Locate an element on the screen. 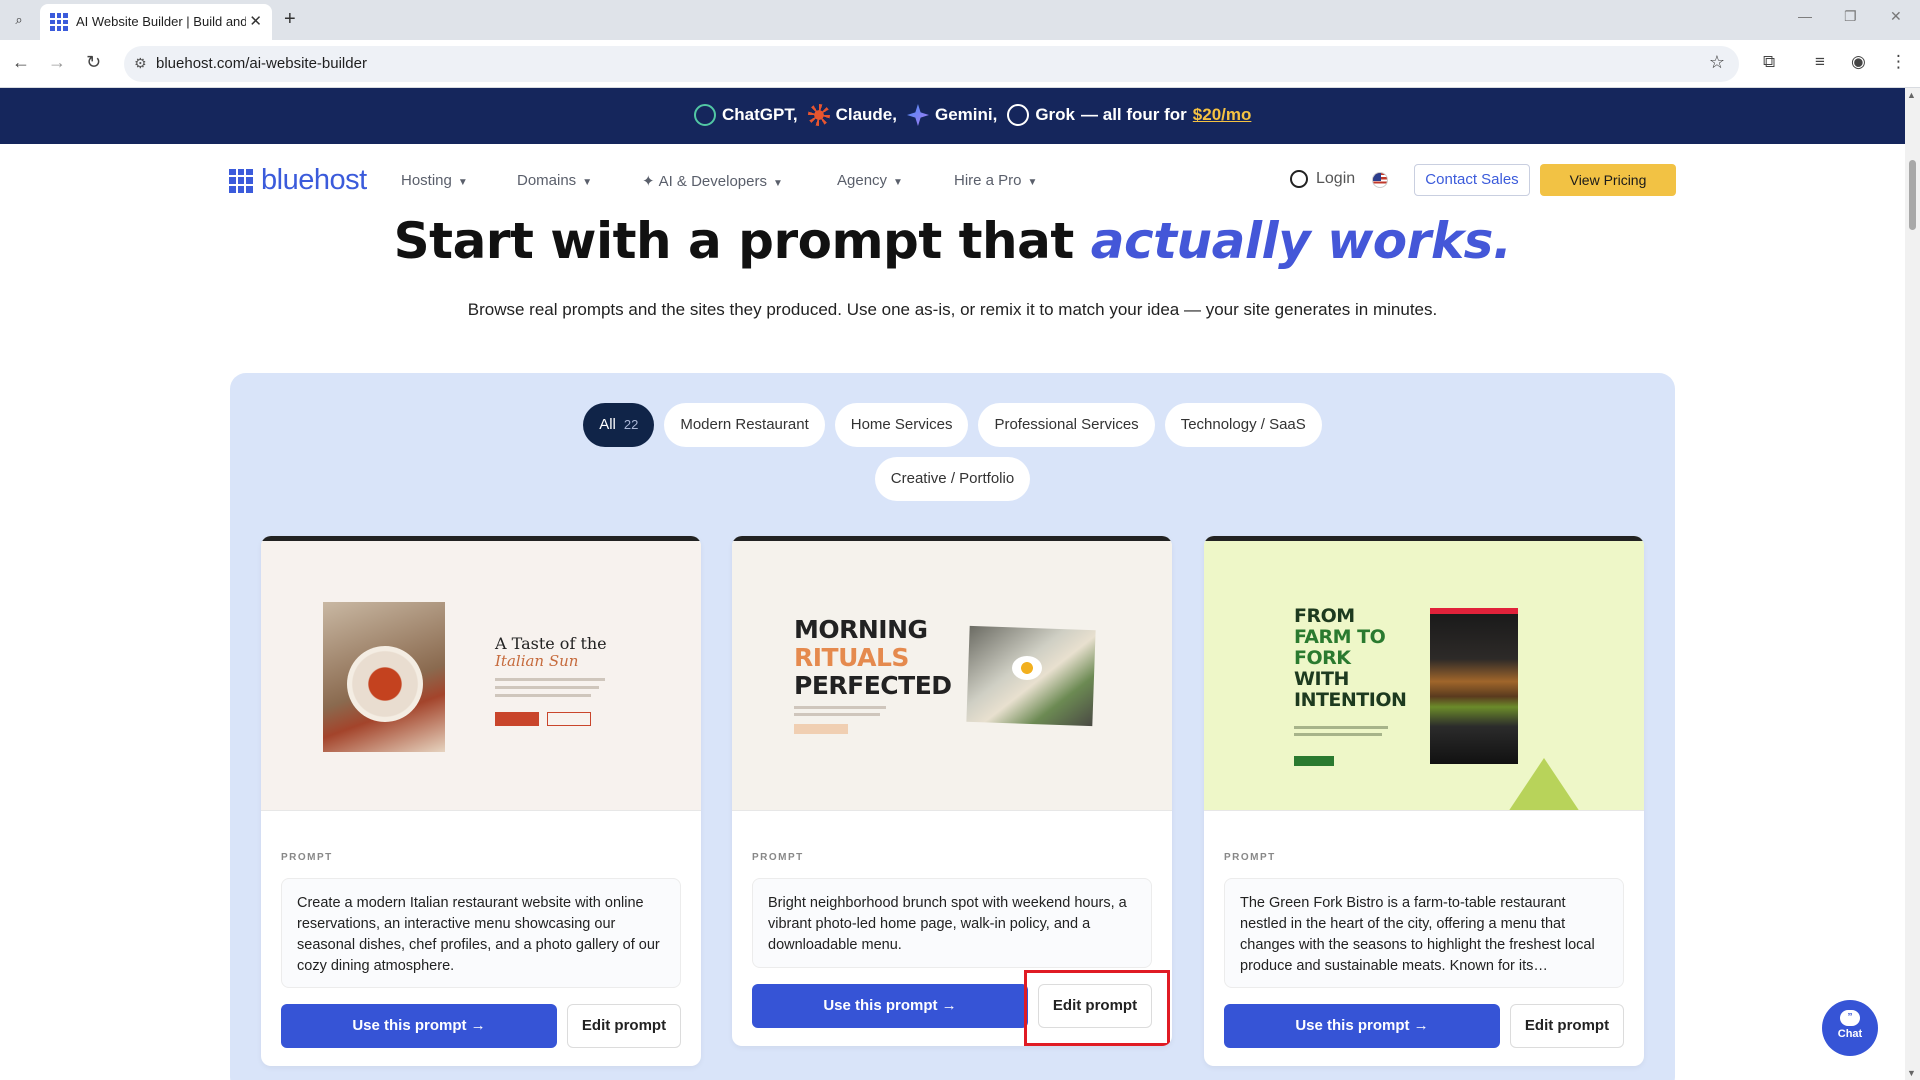 The width and height of the screenshot is (1920, 1080). site-preview-image: MORNING RITUALS PERFECTED is located at coordinates (952, 673).